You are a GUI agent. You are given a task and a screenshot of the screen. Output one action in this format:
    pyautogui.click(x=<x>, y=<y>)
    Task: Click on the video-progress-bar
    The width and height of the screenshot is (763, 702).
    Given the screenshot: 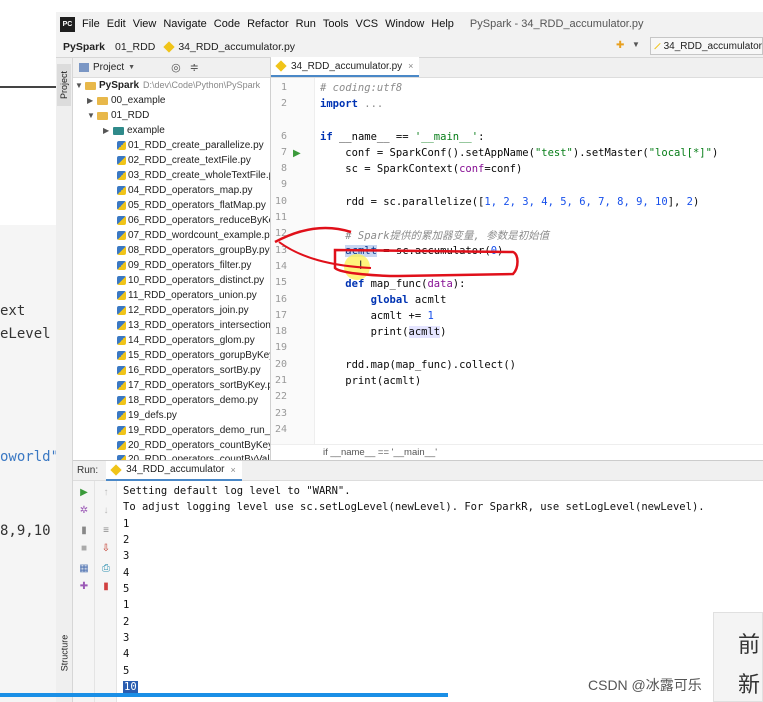 What is the action you would take?
    pyautogui.click(x=224, y=695)
    